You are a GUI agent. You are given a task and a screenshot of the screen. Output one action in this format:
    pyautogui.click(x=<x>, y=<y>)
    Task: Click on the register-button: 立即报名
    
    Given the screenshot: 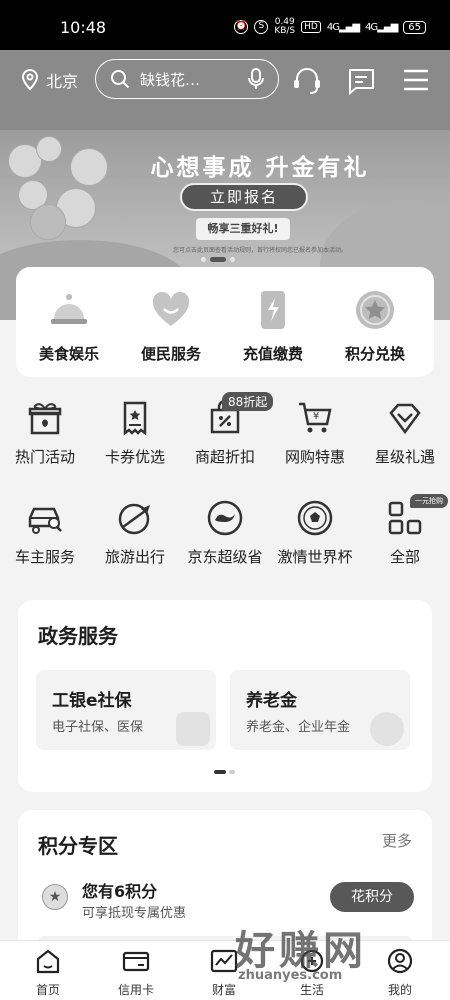 What is the action you would take?
    pyautogui.click(x=244, y=197)
    